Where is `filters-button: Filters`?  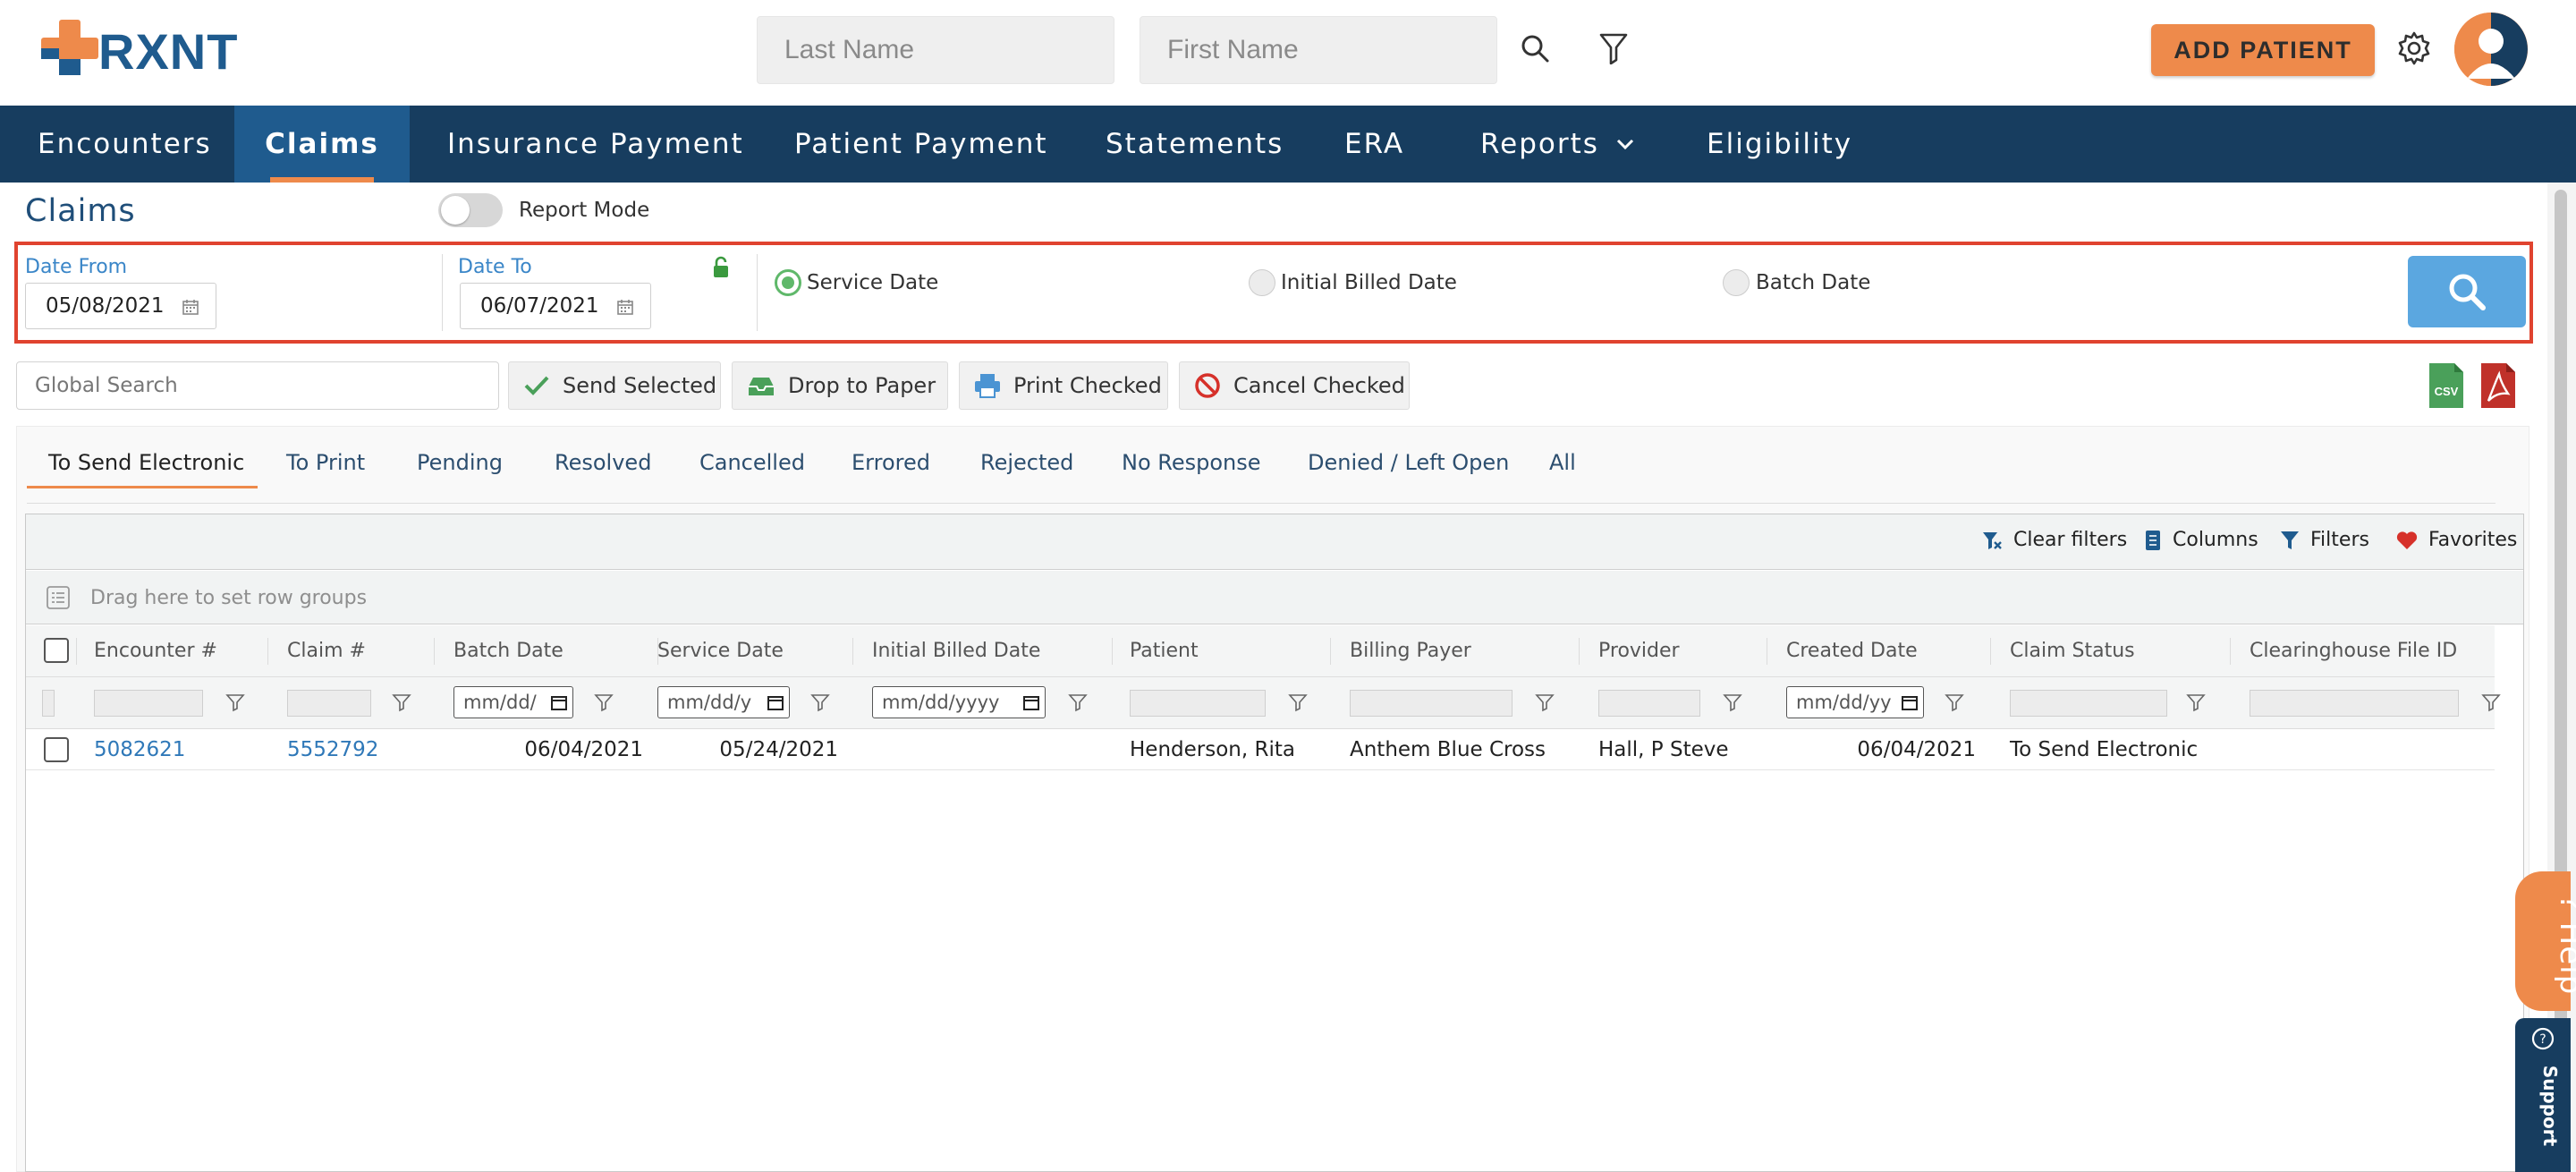 filters-button: Filters is located at coordinates (2324, 540).